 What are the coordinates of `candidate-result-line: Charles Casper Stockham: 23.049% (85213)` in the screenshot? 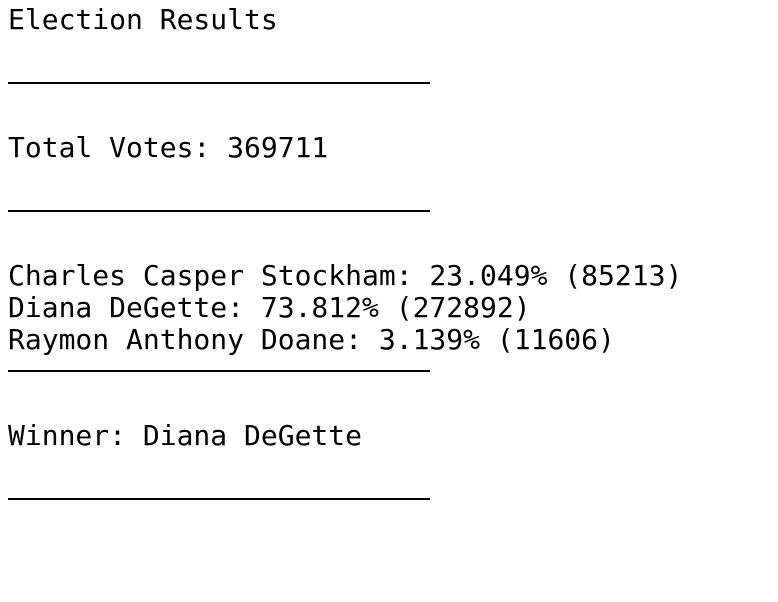 It's located at (345, 275).